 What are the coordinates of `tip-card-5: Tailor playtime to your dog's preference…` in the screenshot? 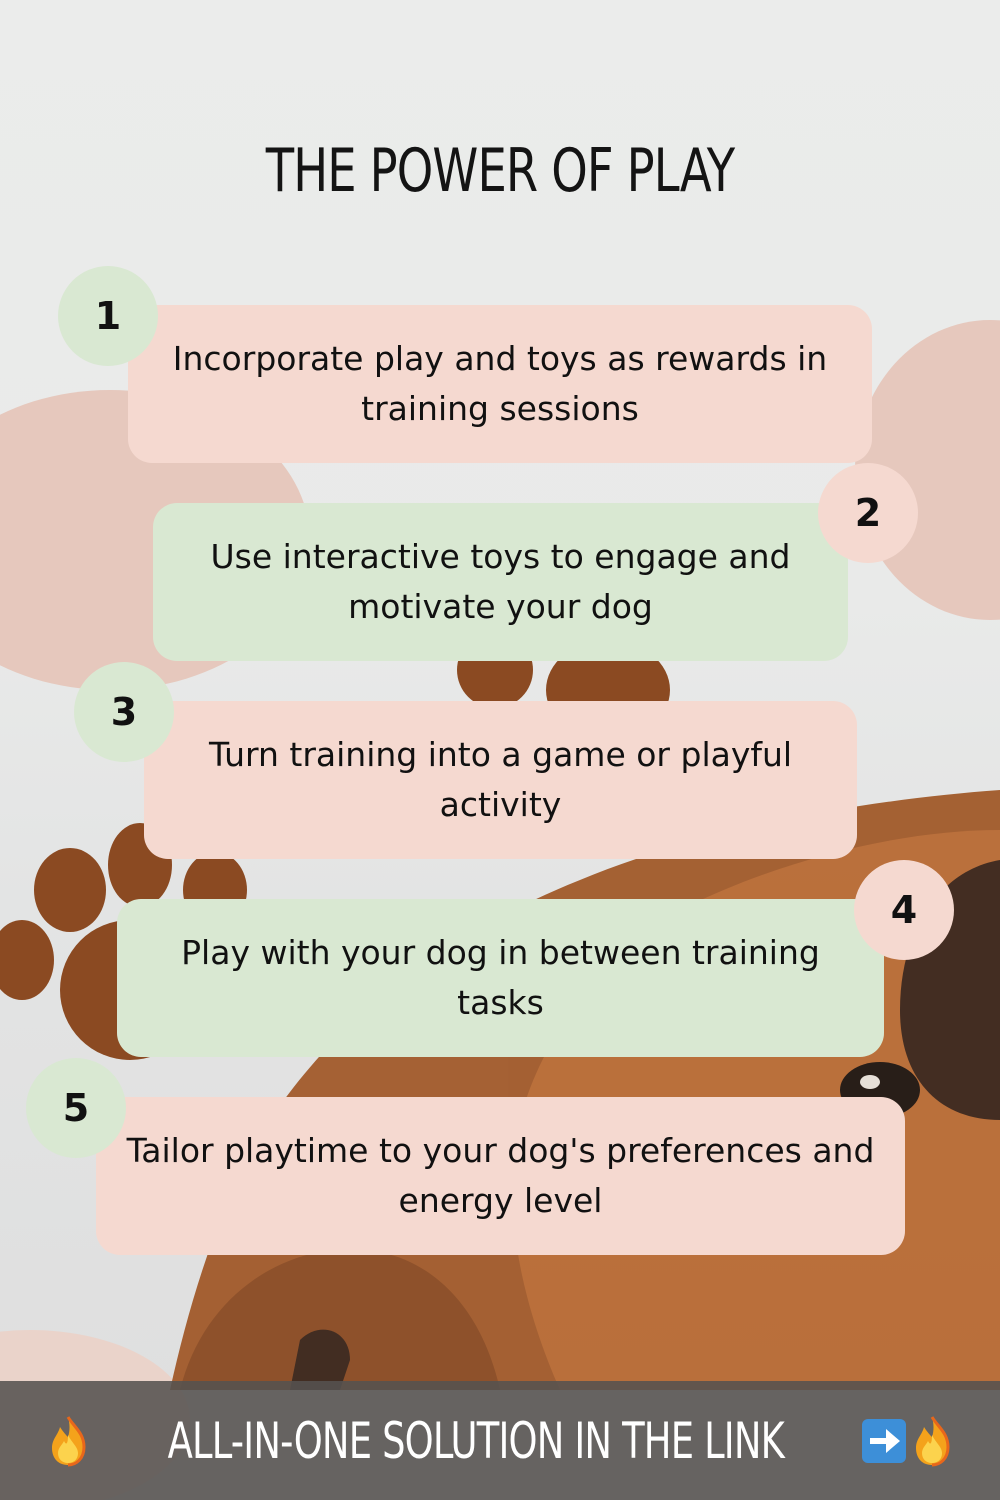 It's located at (500, 1176).